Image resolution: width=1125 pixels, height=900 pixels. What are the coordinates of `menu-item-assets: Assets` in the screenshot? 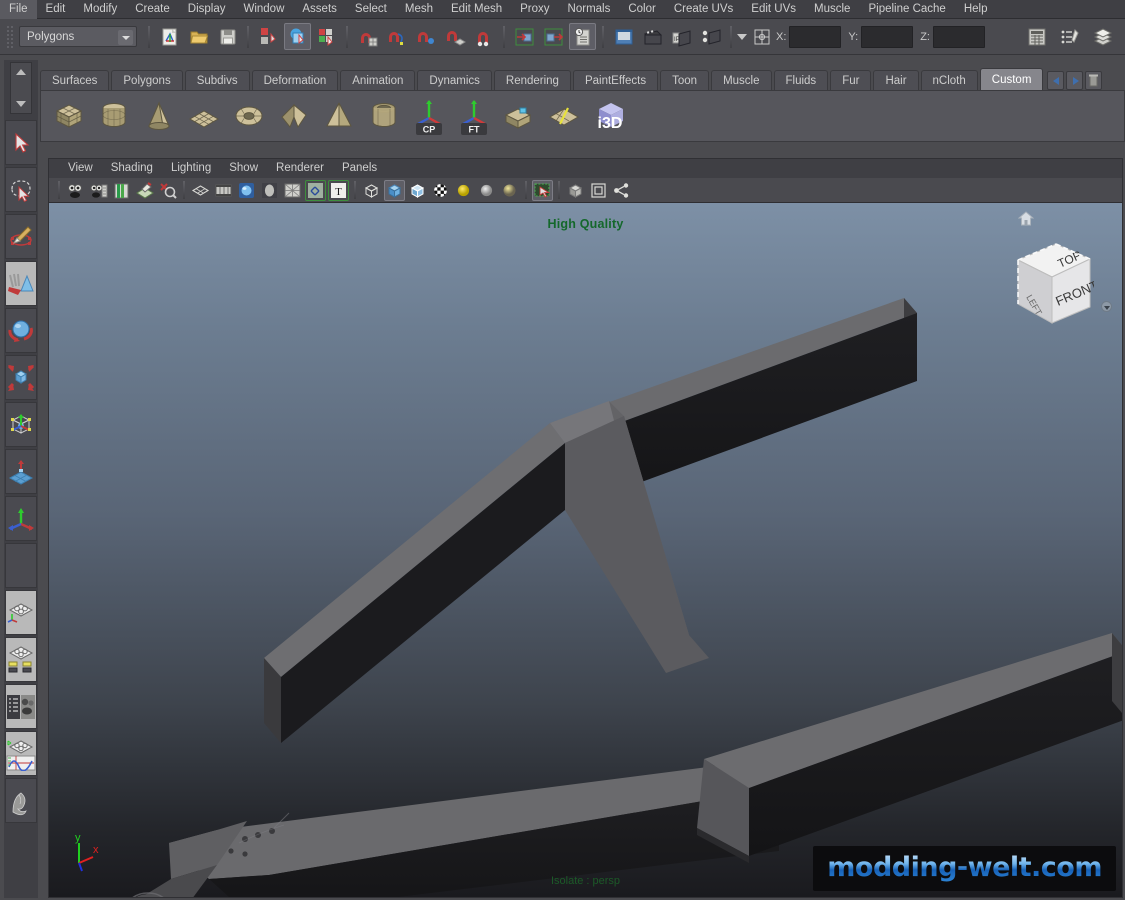 It's located at (319, 9).